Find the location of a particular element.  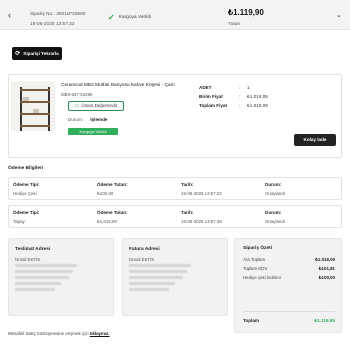

product-status-label: Durum: is located at coordinates (76, 119).